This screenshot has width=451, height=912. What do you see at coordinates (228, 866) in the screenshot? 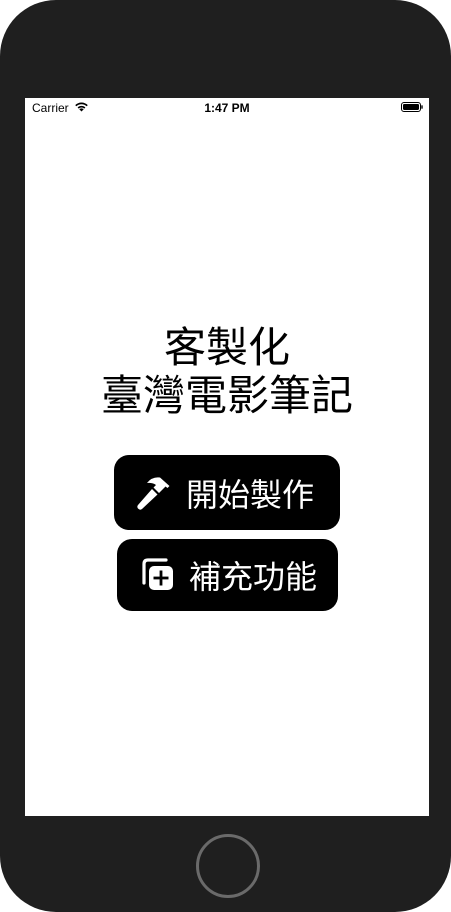
I see `home-button` at bounding box center [228, 866].